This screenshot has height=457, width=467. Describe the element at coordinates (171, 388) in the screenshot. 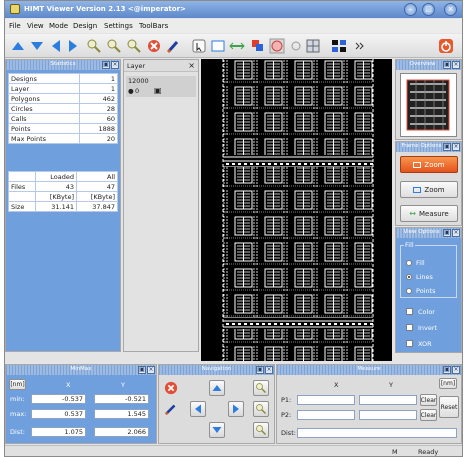

I see `nav-stop-icon` at that location.